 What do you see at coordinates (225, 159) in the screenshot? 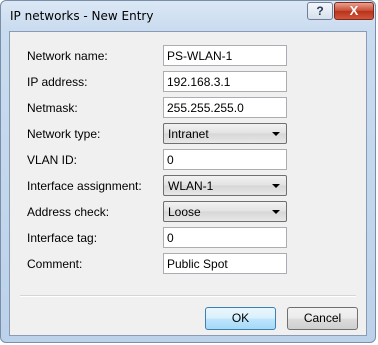
I see `vlan-id-field: 0` at bounding box center [225, 159].